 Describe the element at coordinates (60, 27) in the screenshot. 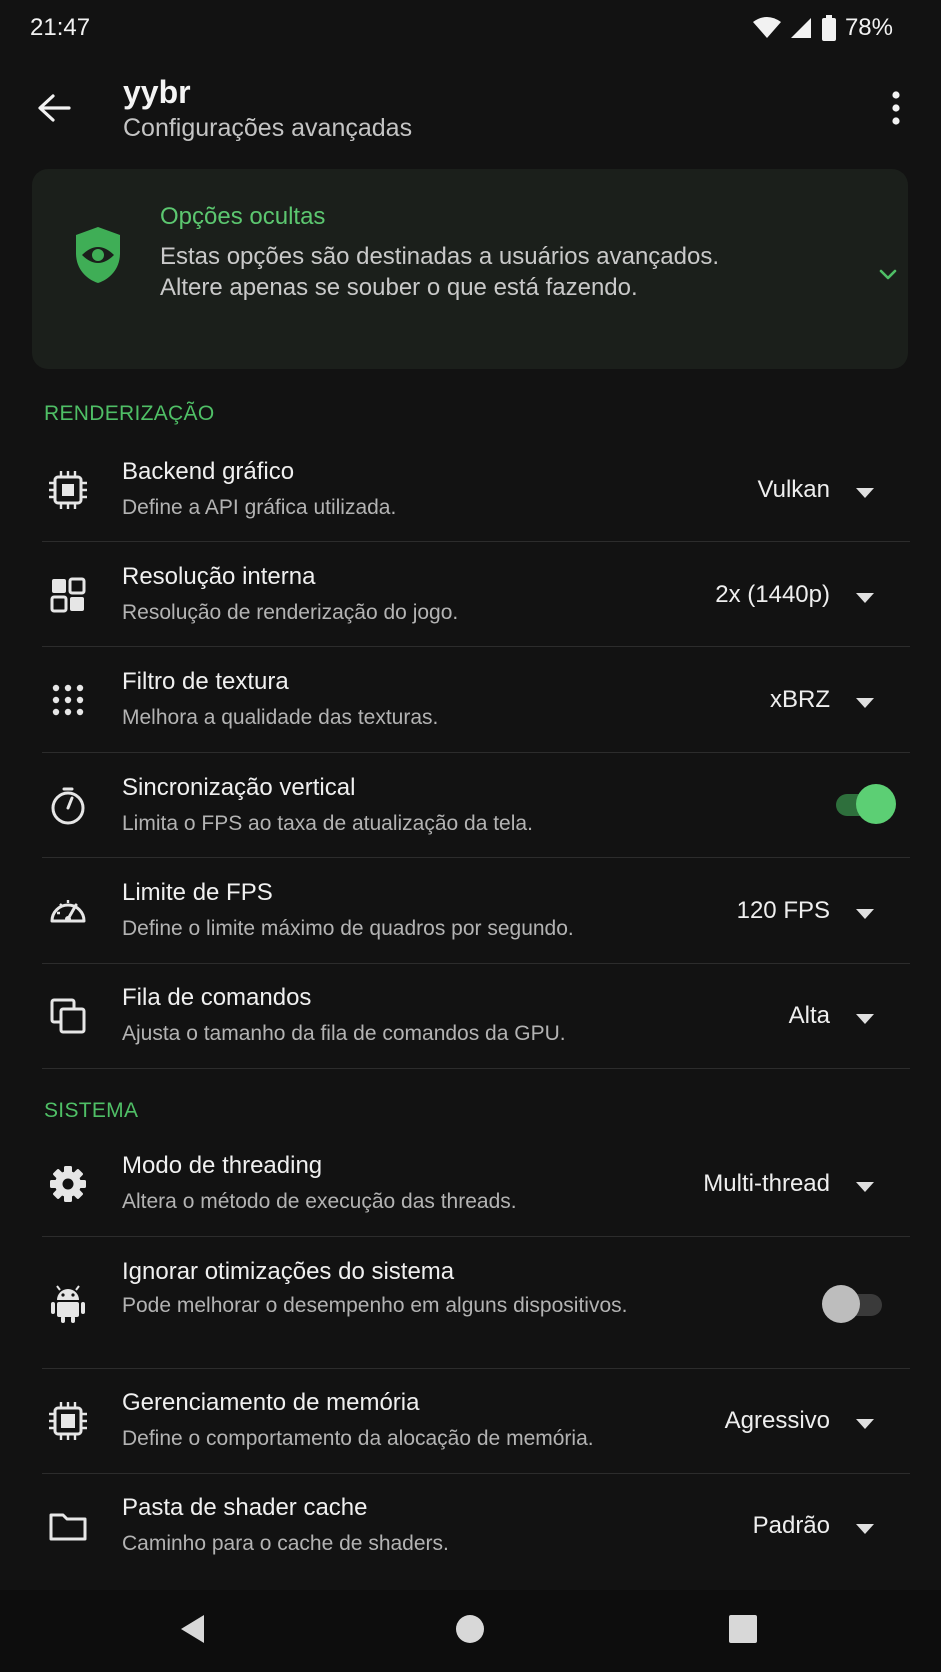

I see `status-time: 21:47` at that location.